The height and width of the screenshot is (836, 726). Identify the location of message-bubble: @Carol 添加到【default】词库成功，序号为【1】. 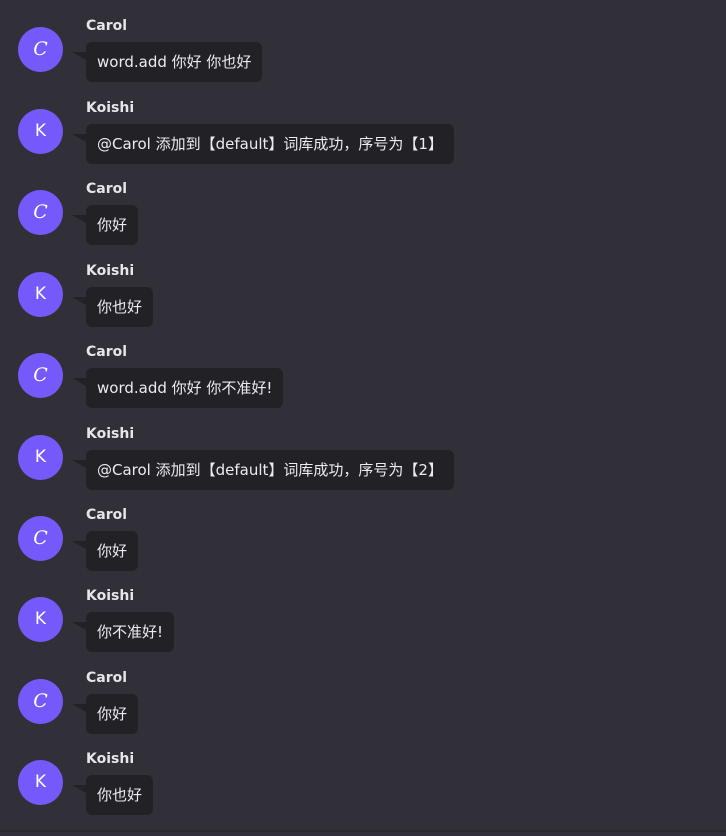
(270, 144).